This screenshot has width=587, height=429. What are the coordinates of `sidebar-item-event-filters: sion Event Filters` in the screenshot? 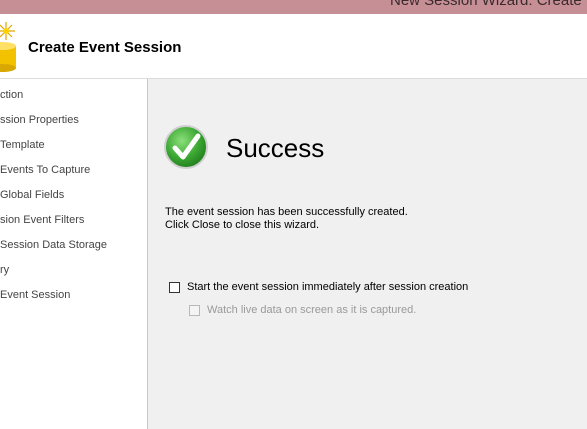 It's located at (42, 220).